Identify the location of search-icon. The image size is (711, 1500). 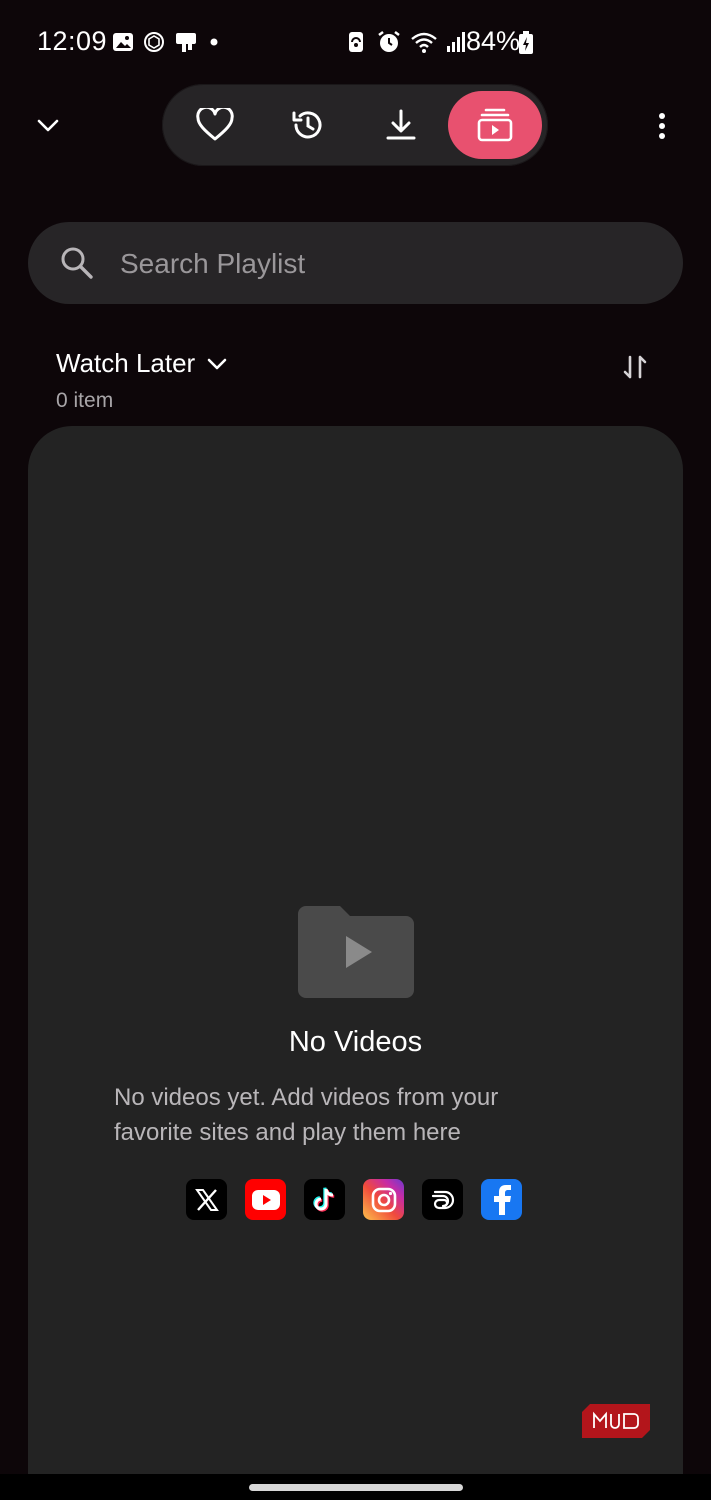
(77, 263).